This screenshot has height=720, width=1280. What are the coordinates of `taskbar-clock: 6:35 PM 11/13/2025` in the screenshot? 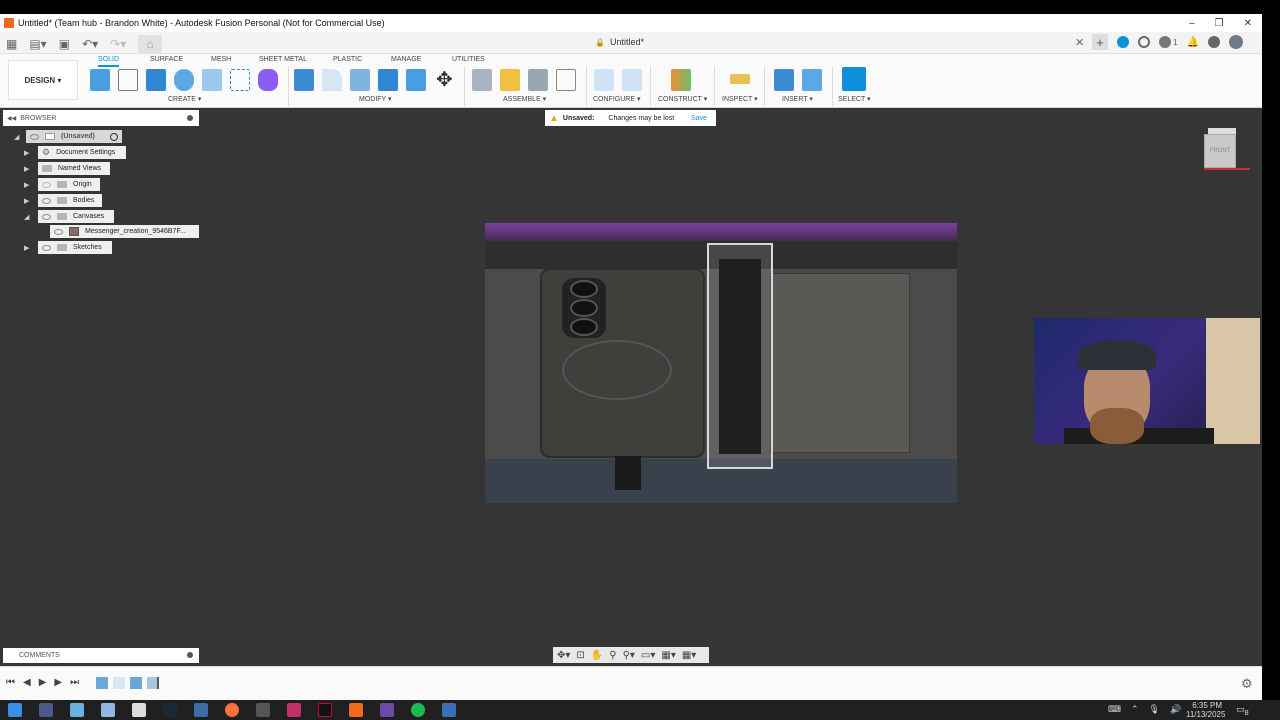 It's located at (1205, 710).